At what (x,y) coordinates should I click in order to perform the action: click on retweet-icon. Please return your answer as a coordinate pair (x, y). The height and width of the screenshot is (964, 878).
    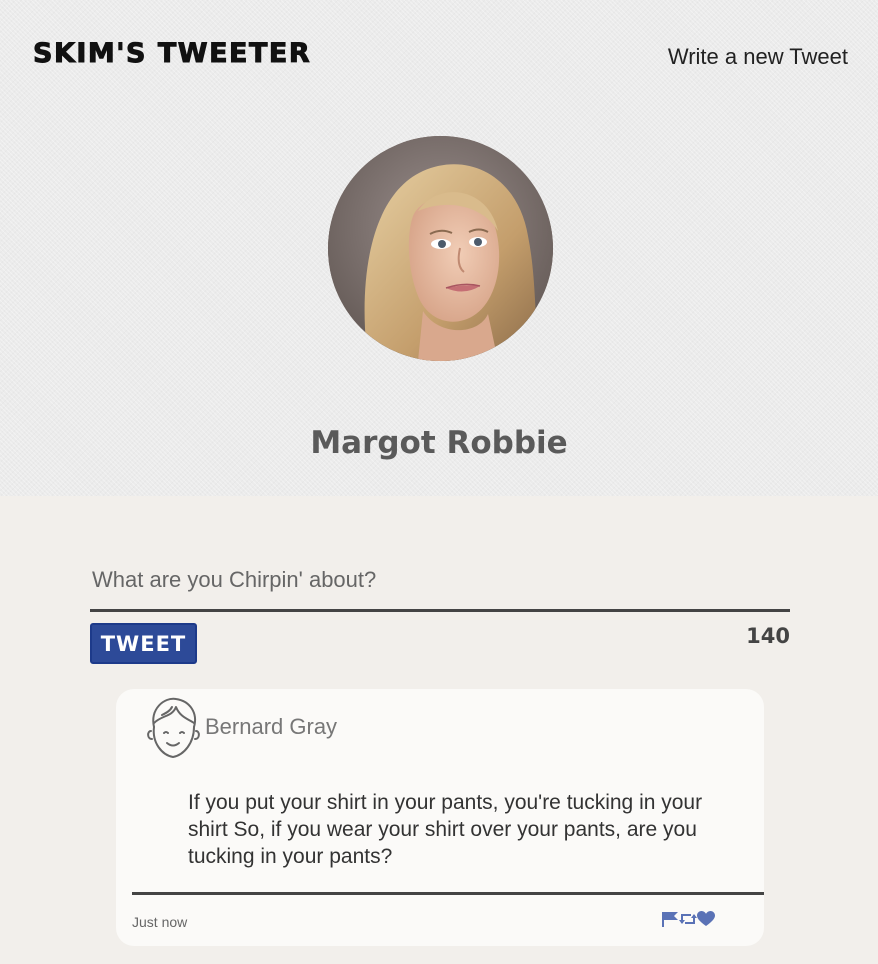
    Looking at the image, I should click on (688, 919).